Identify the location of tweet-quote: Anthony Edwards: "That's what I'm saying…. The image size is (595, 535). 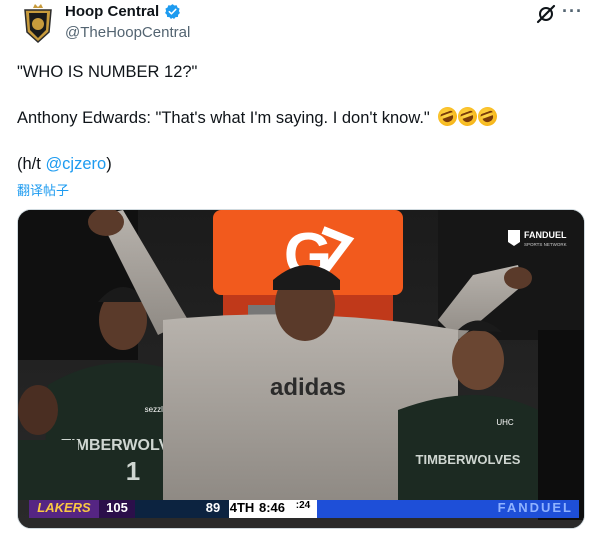
(223, 118).